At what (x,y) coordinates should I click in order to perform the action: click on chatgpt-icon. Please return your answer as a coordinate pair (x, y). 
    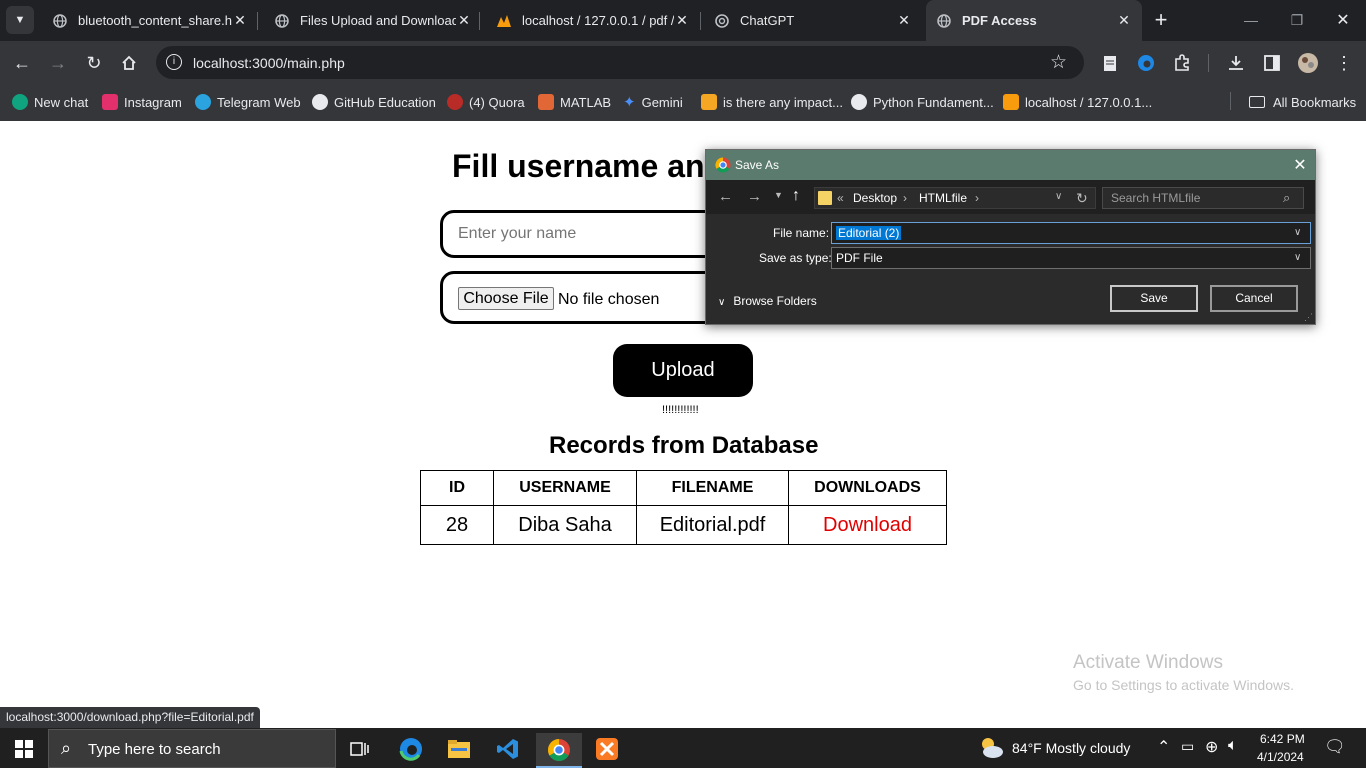
    Looking at the image, I should click on (722, 21).